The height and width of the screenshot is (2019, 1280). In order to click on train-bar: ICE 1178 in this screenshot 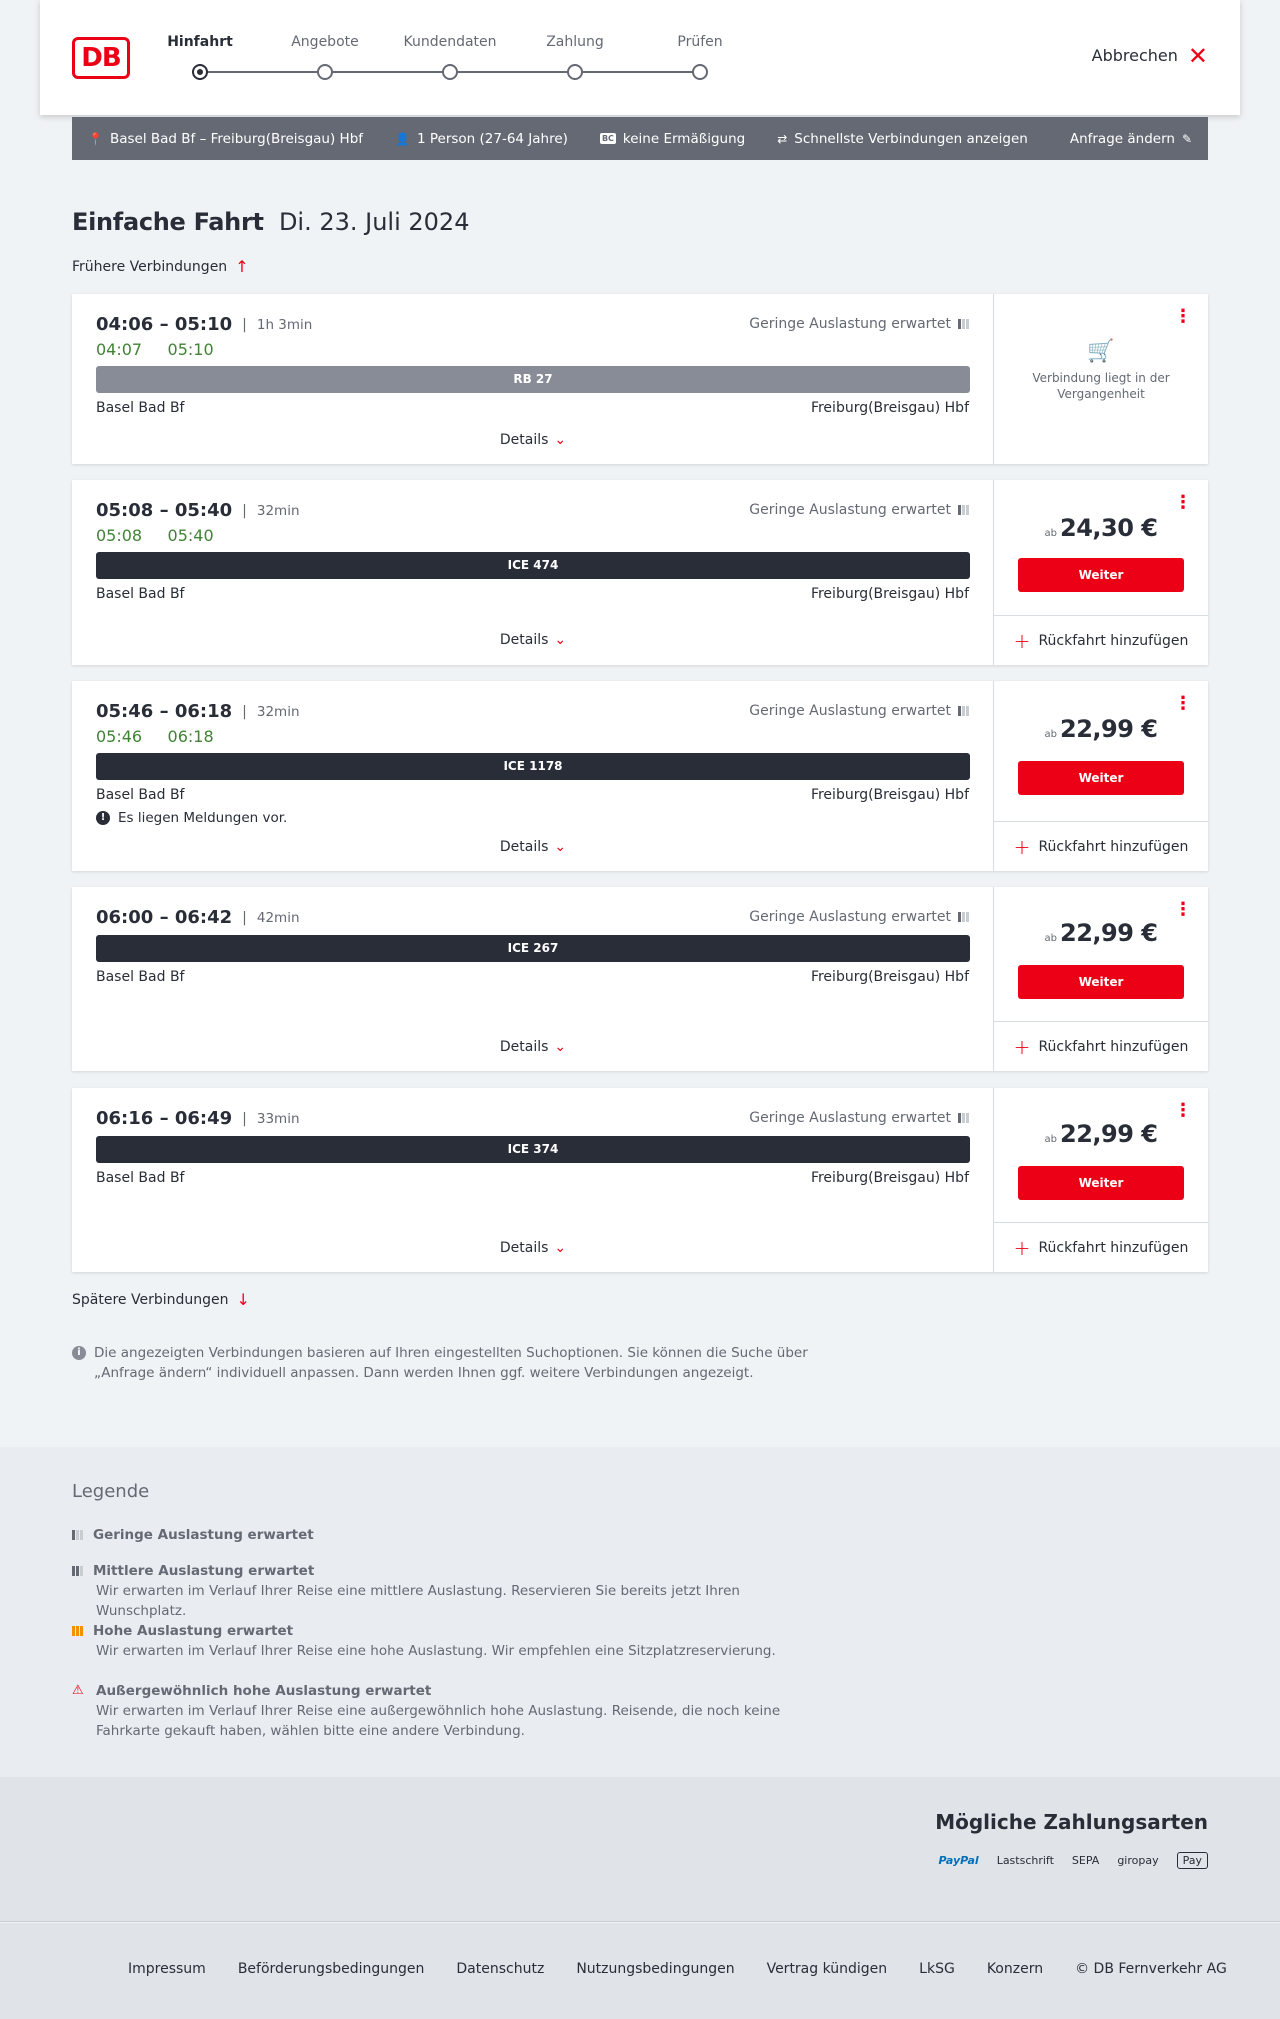, I will do `click(533, 766)`.